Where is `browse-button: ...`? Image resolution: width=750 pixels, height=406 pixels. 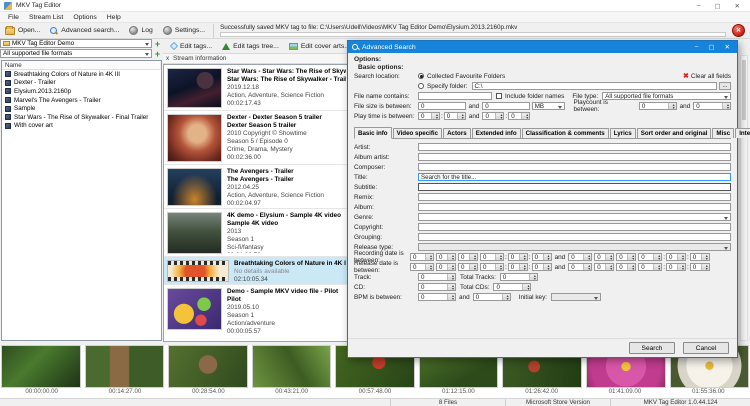
browse-button: ... is located at coordinates (725, 86).